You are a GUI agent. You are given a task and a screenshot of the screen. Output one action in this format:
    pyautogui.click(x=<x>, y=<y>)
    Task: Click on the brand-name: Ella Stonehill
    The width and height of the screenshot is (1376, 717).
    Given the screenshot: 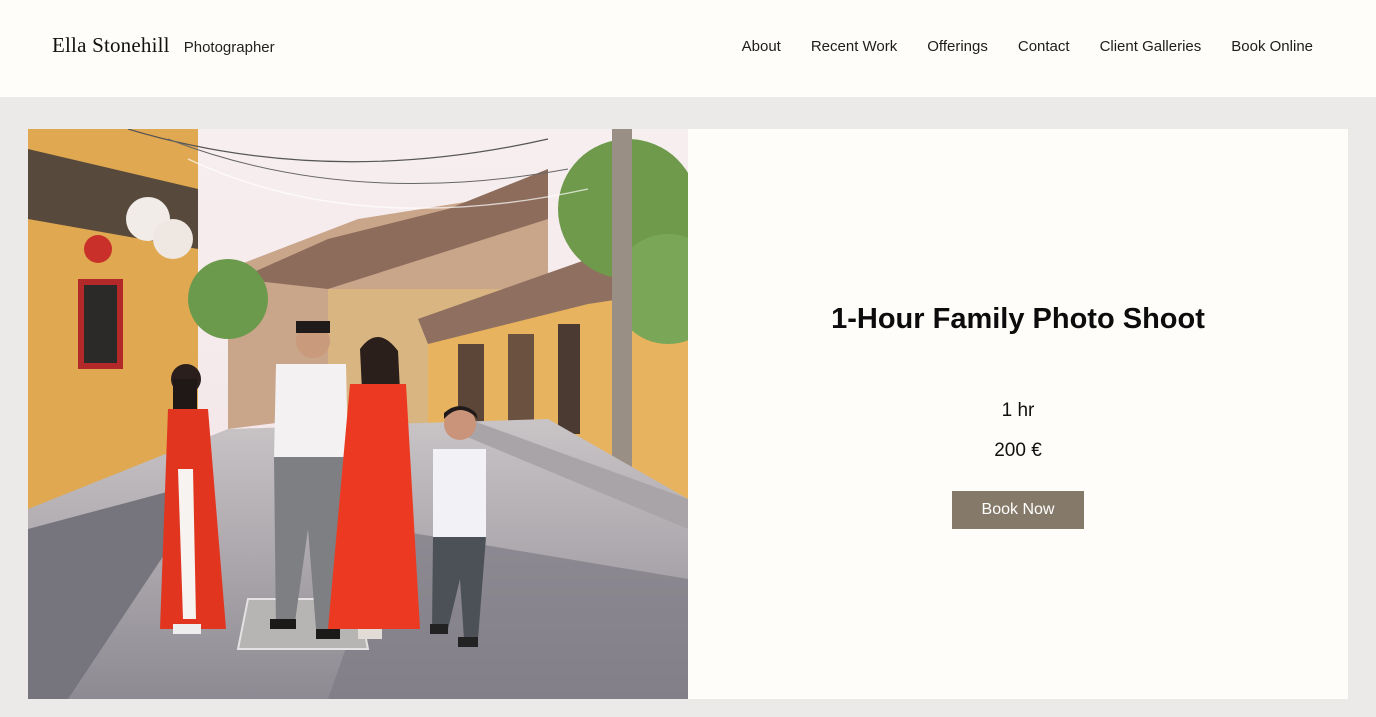 What is the action you would take?
    pyautogui.click(x=111, y=45)
    